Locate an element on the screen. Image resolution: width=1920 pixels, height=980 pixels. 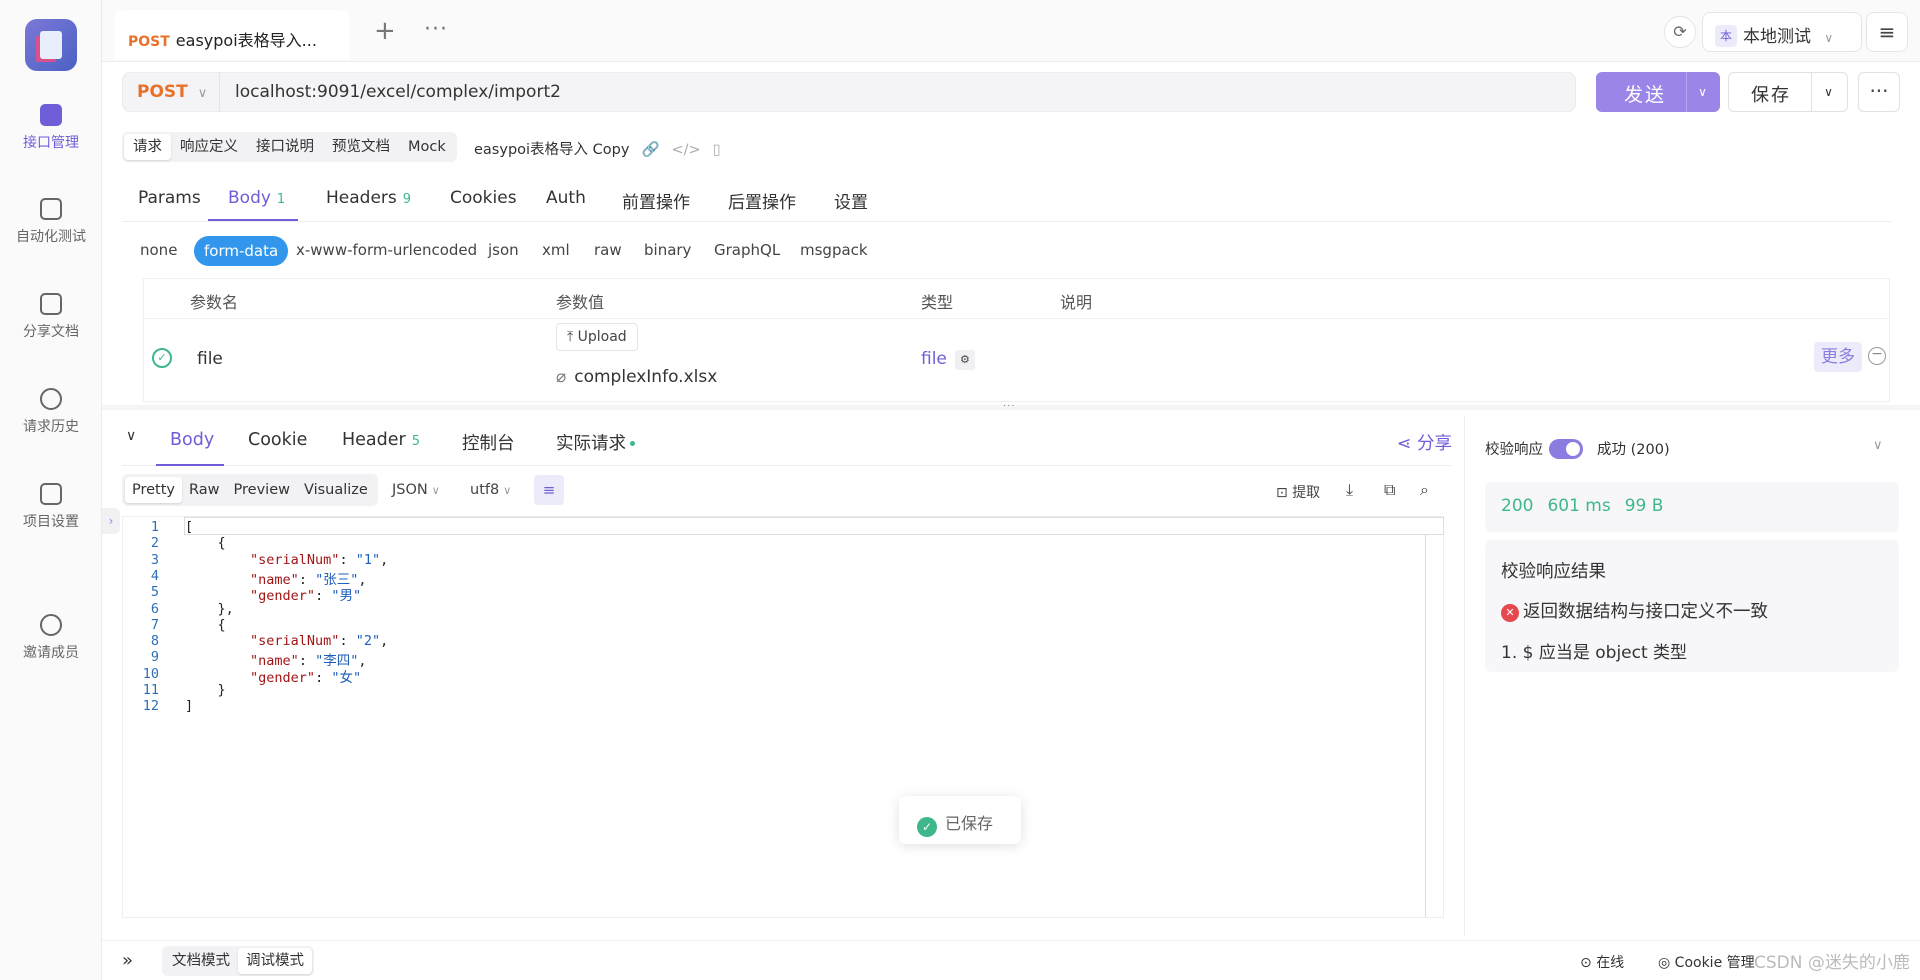
panel-icon: ▯ is located at coordinates (717, 150).